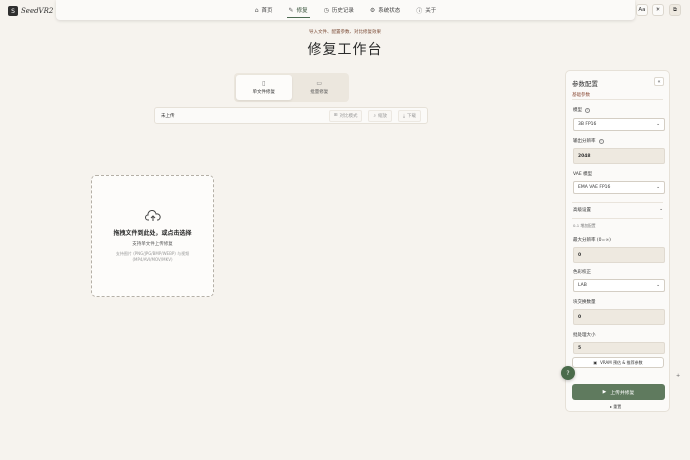 The height and width of the screenshot is (460, 690). What do you see at coordinates (611, 406) in the screenshot?
I see `reset-icon: ▸` at bounding box center [611, 406].